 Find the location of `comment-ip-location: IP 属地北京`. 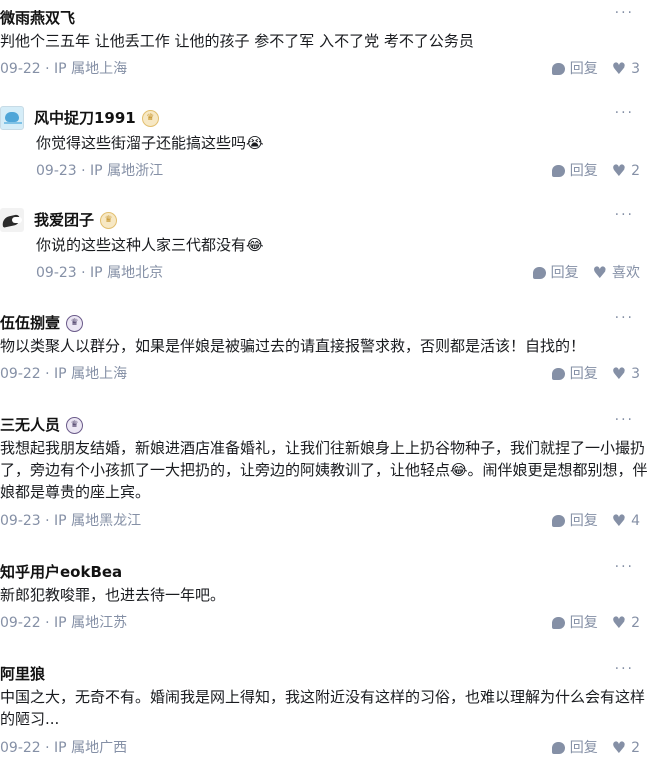

comment-ip-location: IP 属地北京 is located at coordinates (127, 273).